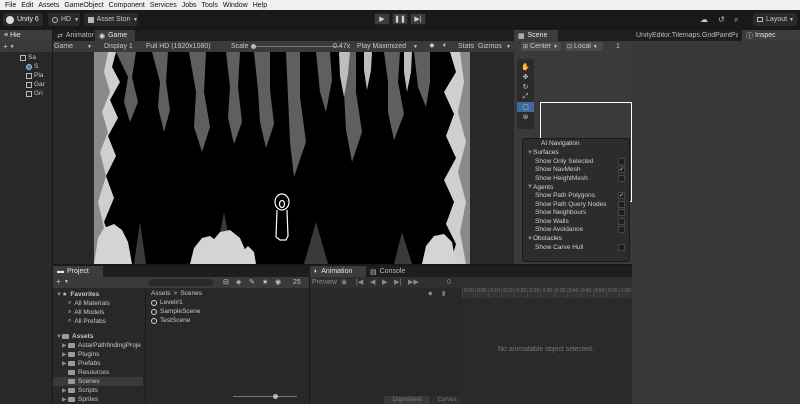 This screenshot has width=800, height=404. What do you see at coordinates (275, 396) in the screenshot?
I see `size-slider-thumb` at bounding box center [275, 396].